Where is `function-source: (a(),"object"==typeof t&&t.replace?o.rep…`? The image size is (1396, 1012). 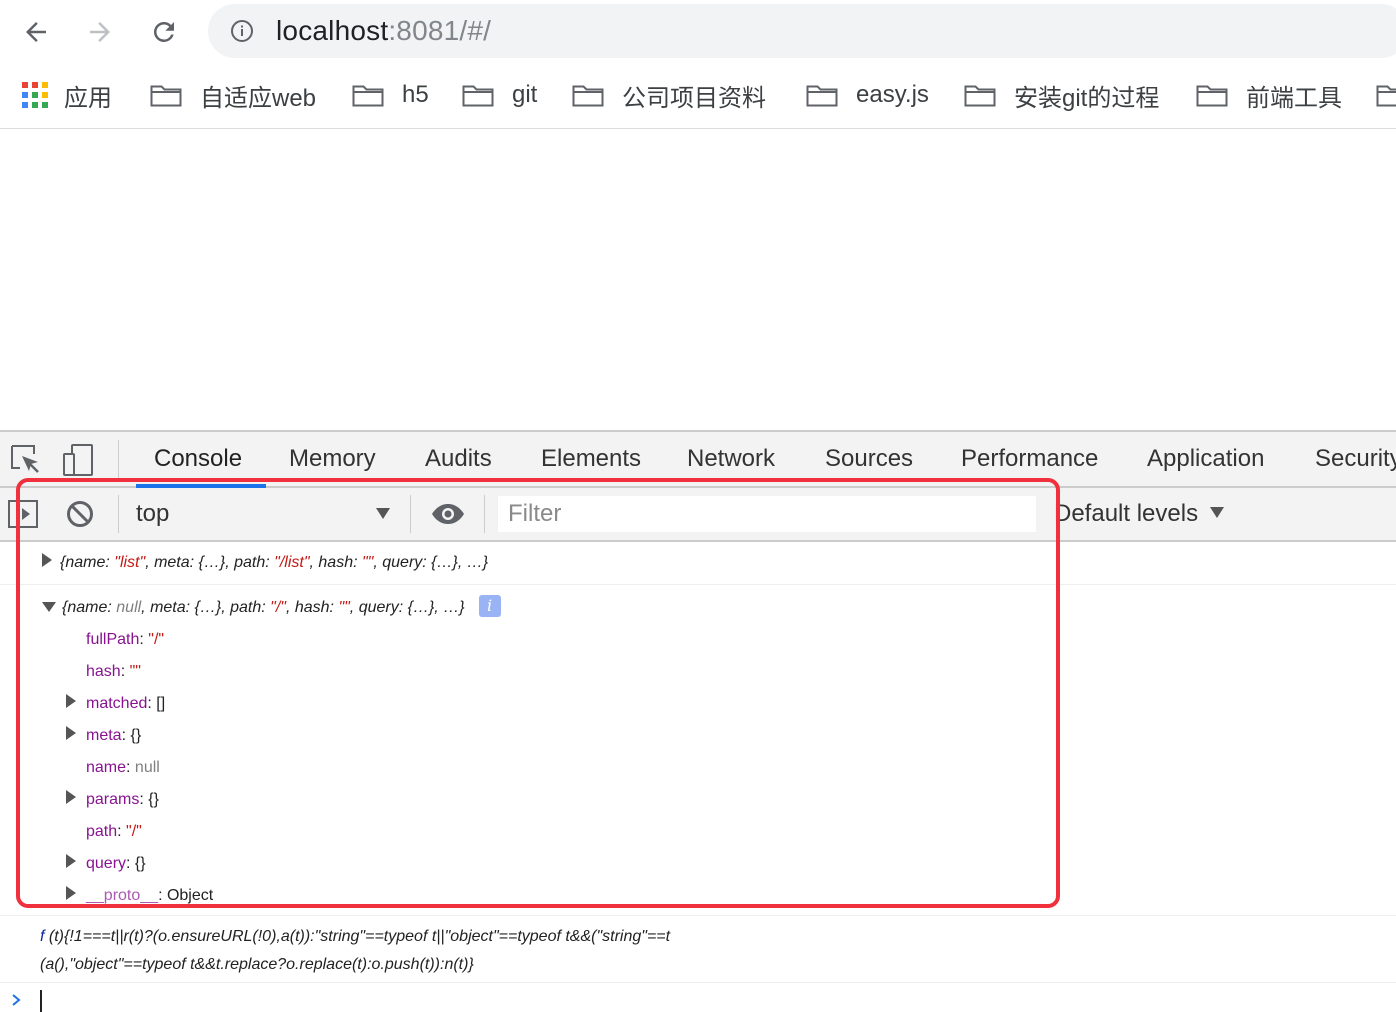 function-source: (a(),"object"==typeof t&&t.replace?o.rep… is located at coordinates (257, 964).